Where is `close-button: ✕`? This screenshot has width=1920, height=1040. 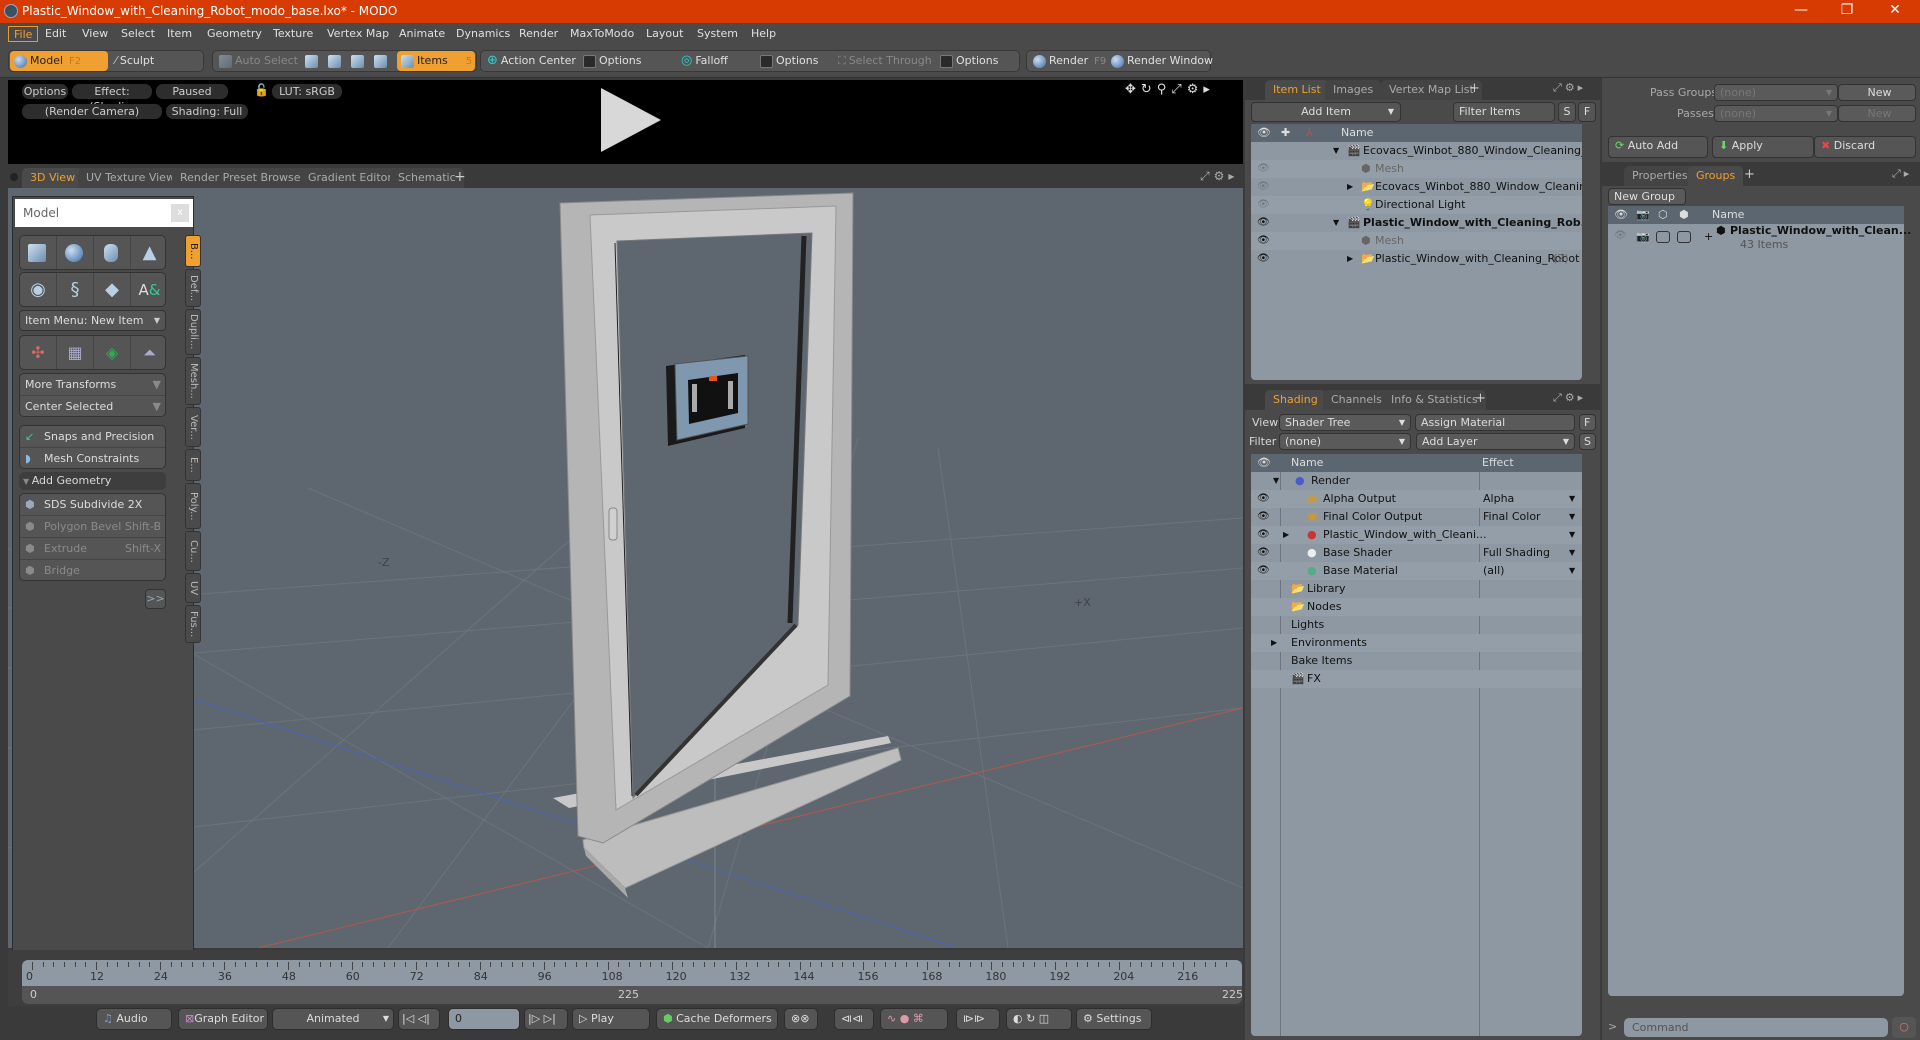 close-button: ✕ is located at coordinates (1895, 11).